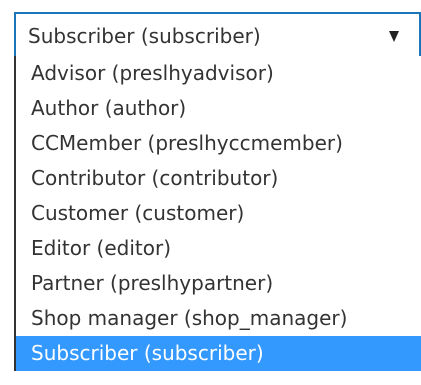 This screenshot has width=421, height=385. What do you see at coordinates (218, 283) in the screenshot?
I see `option-partner: Partner (preslhypartner)` at bounding box center [218, 283].